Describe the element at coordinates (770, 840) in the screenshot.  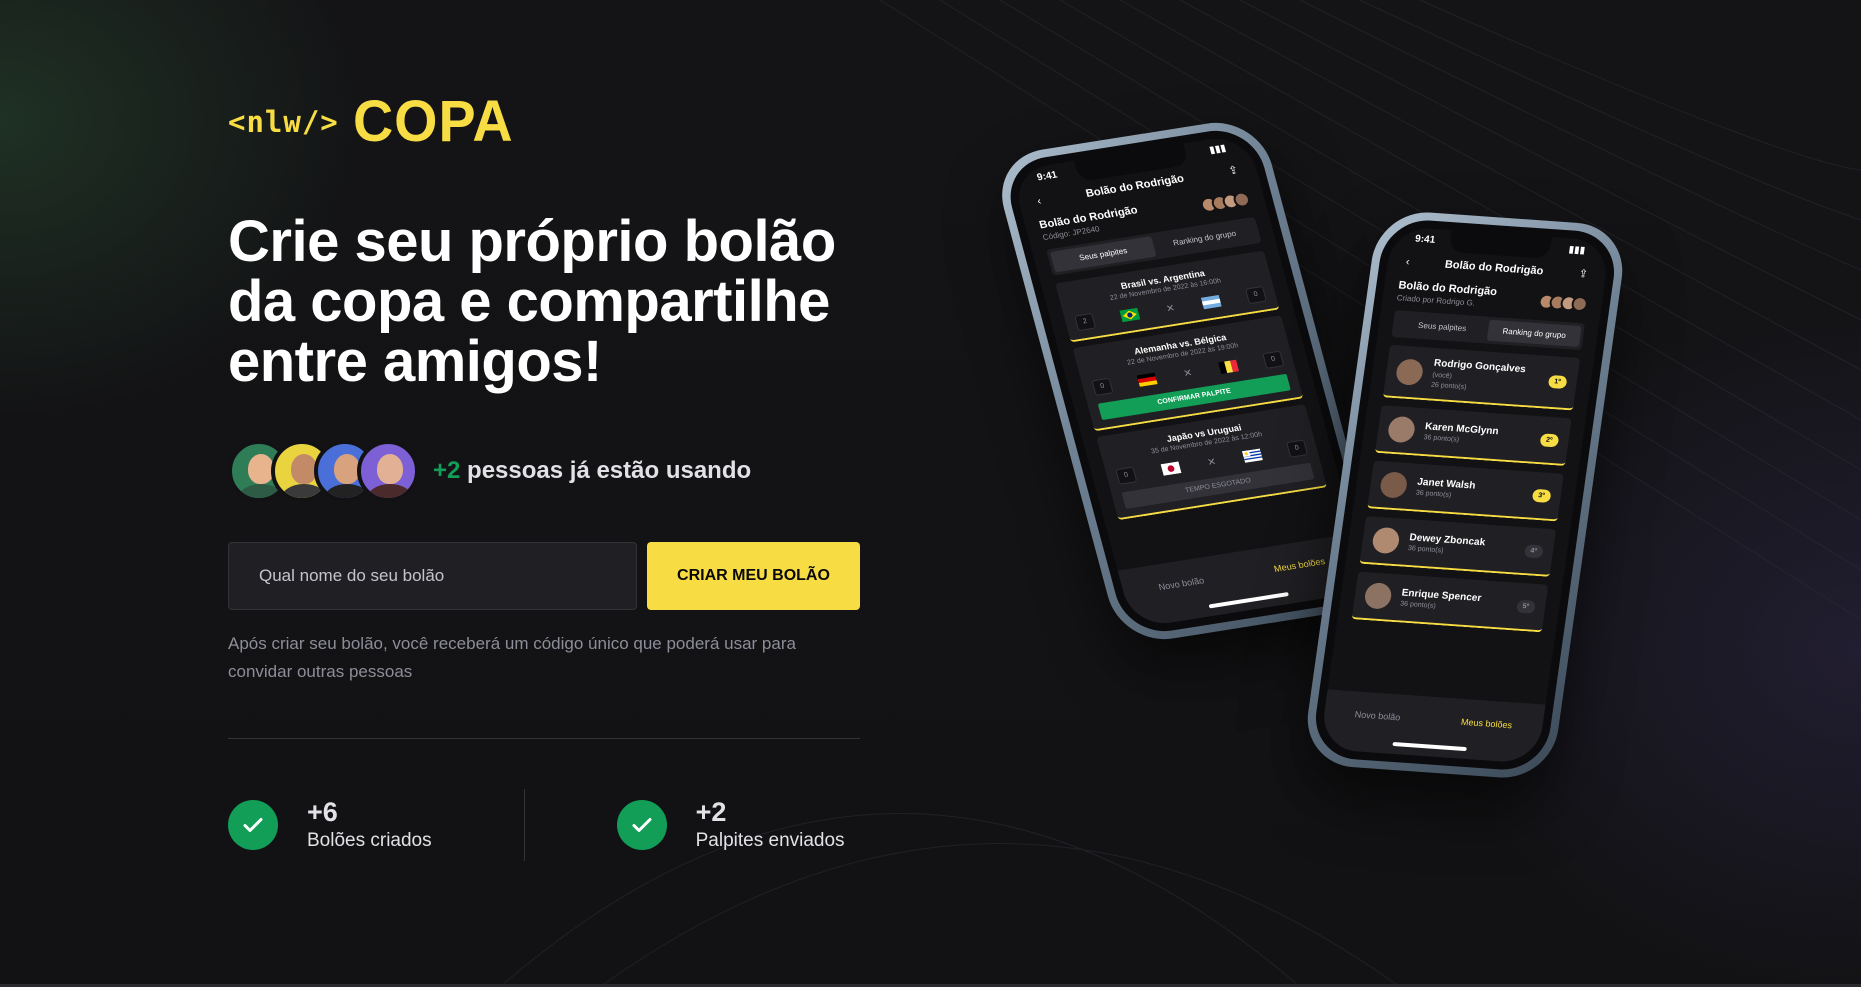
I see `stat-label: Palpites enviados` at that location.